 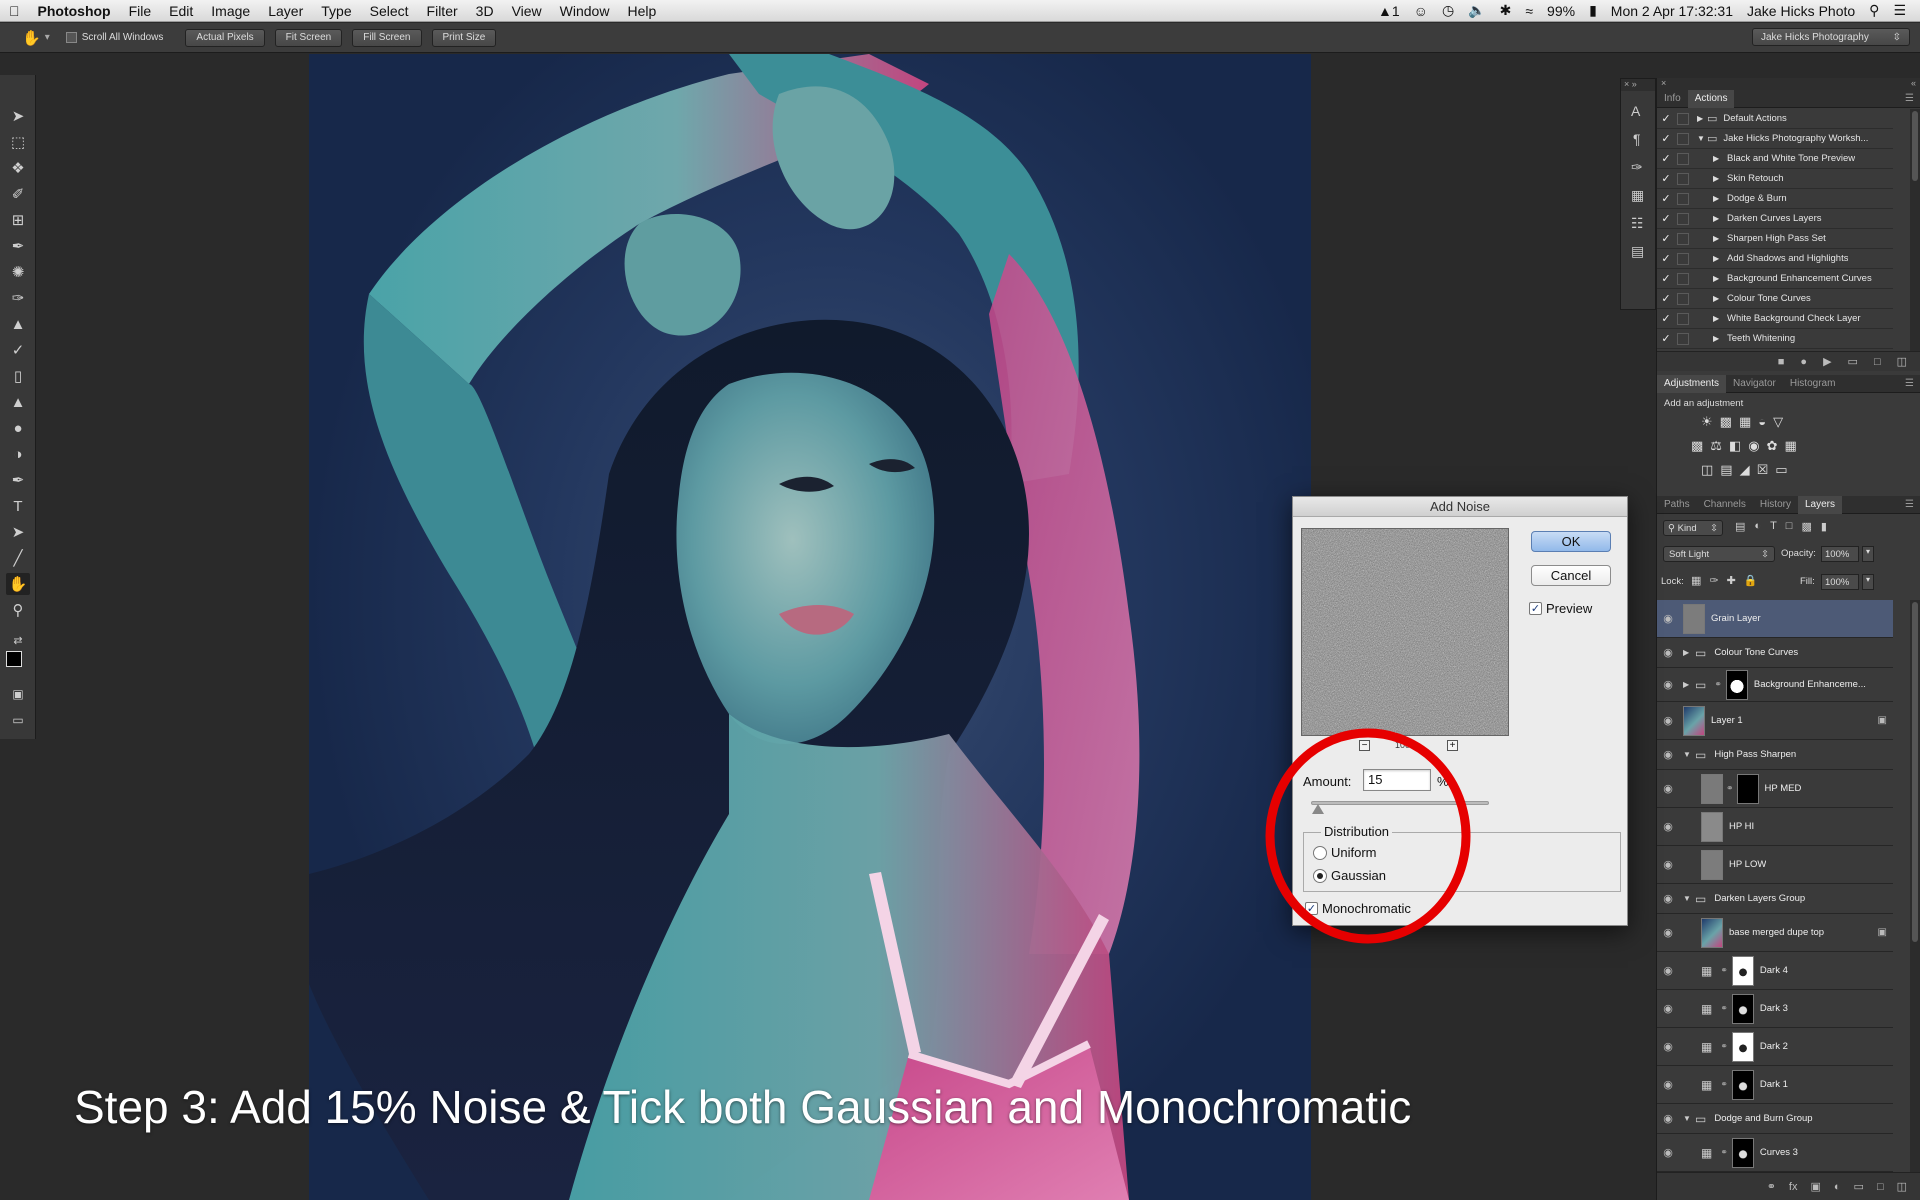 I want to click on brightness-icon: ☀, so click(x=1707, y=422).